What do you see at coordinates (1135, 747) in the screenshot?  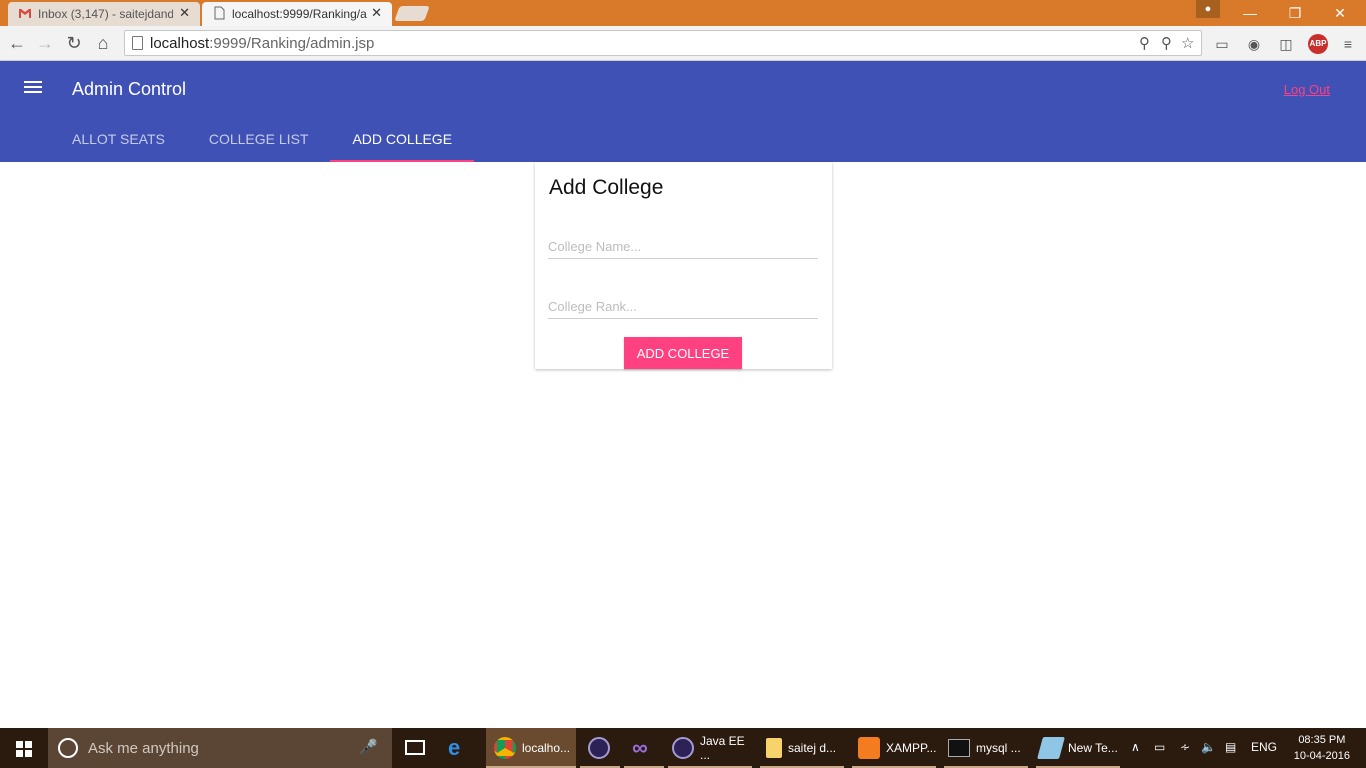 I see `show-hidden-icons-icon: ∧` at bounding box center [1135, 747].